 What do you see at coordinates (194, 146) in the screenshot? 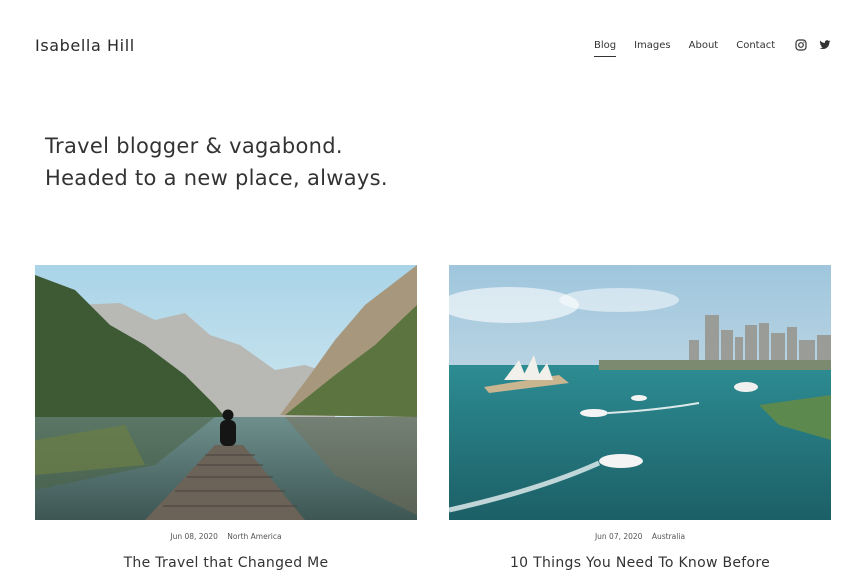
I see `tagline-line-1: Travel blogger & vagabond.` at bounding box center [194, 146].